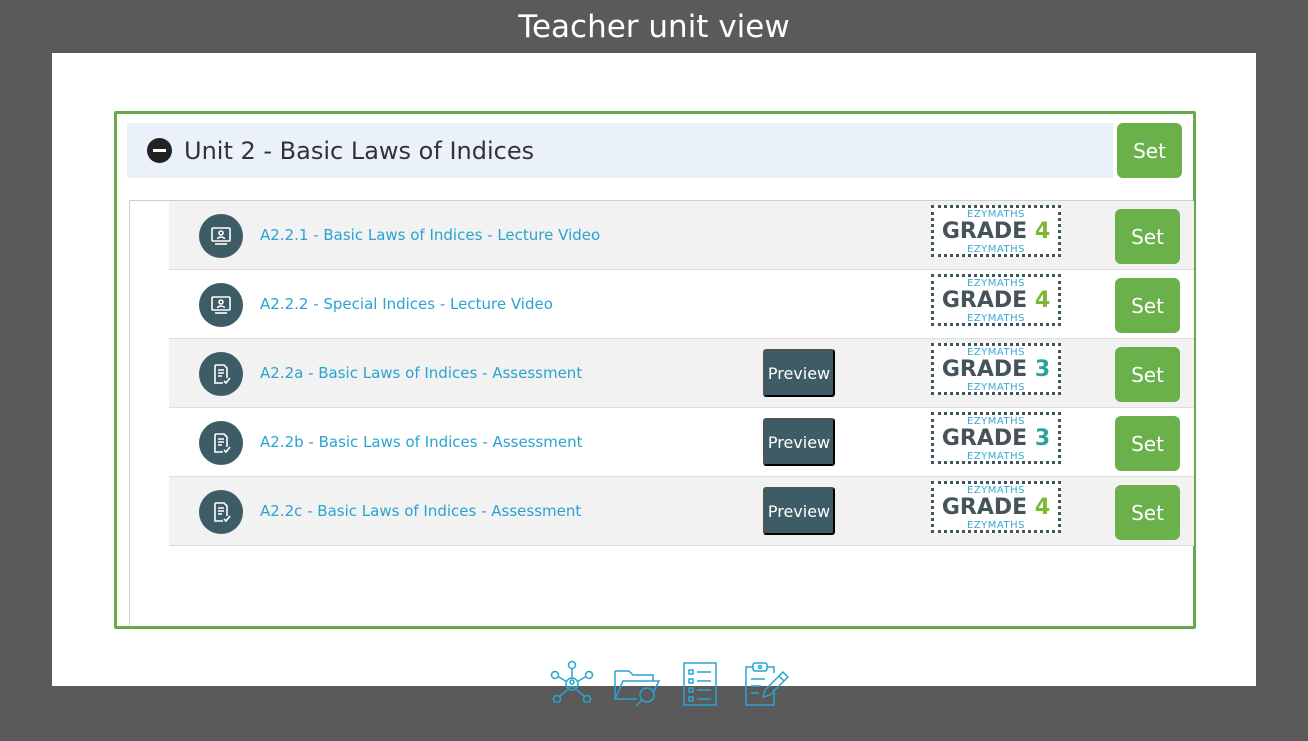  What do you see at coordinates (700, 684) in the screenshot?
I see `checklist-icon` at bounding box center [700, 684].